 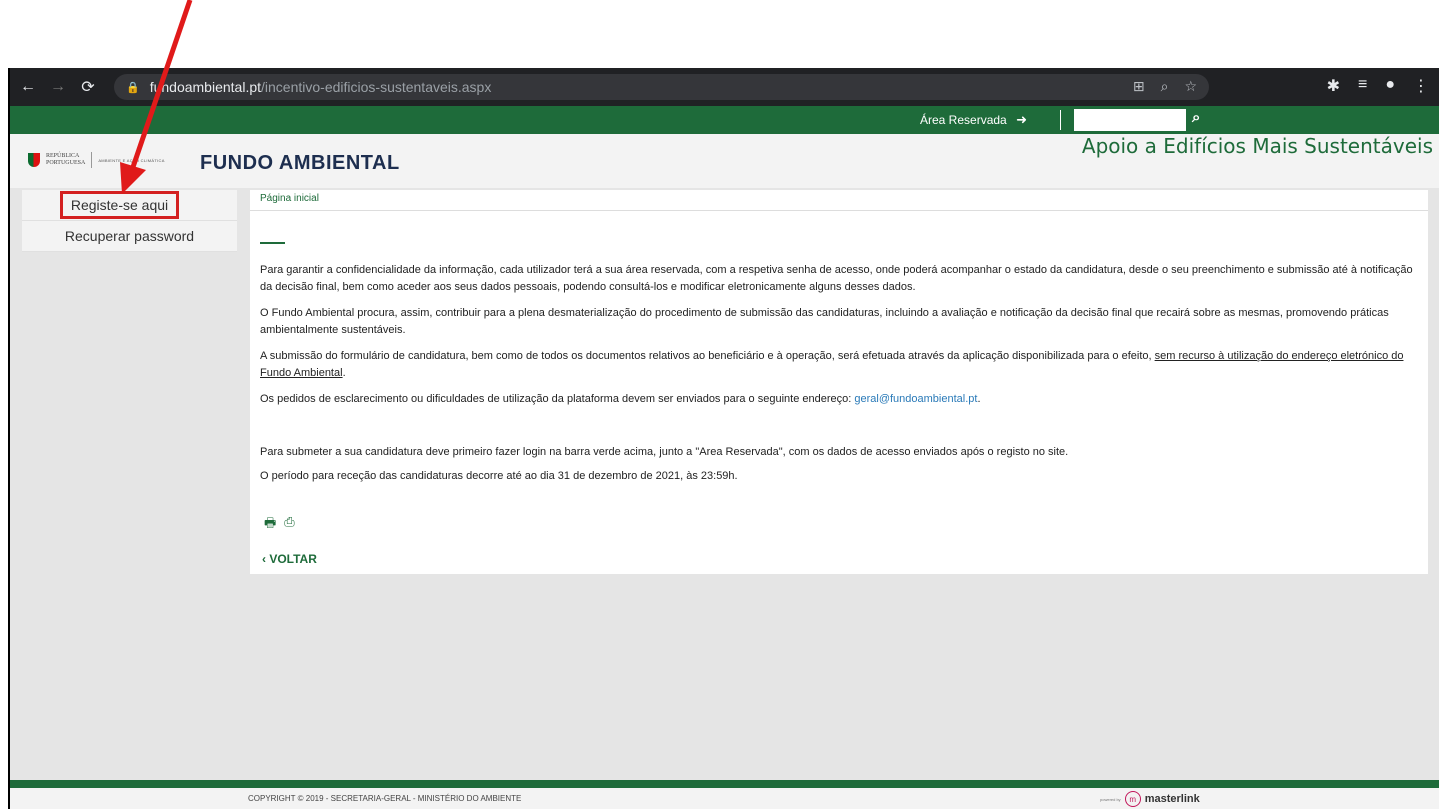 What do you see at coordinates (66, 163) in the screenshot?
I see `rp-logo-line-2: PORTUGUESA` at bounding box center [66, 163].